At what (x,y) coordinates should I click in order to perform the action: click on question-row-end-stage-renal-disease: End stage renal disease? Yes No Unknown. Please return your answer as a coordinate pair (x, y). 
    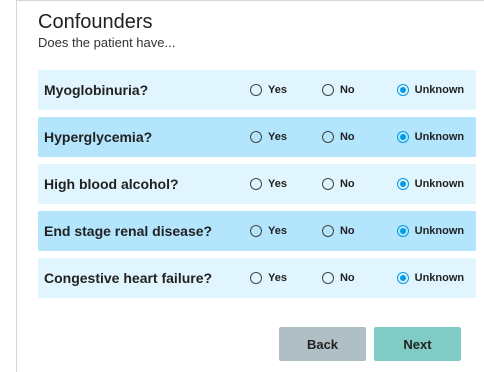
    Looking at the image, I should click on (257, 231).